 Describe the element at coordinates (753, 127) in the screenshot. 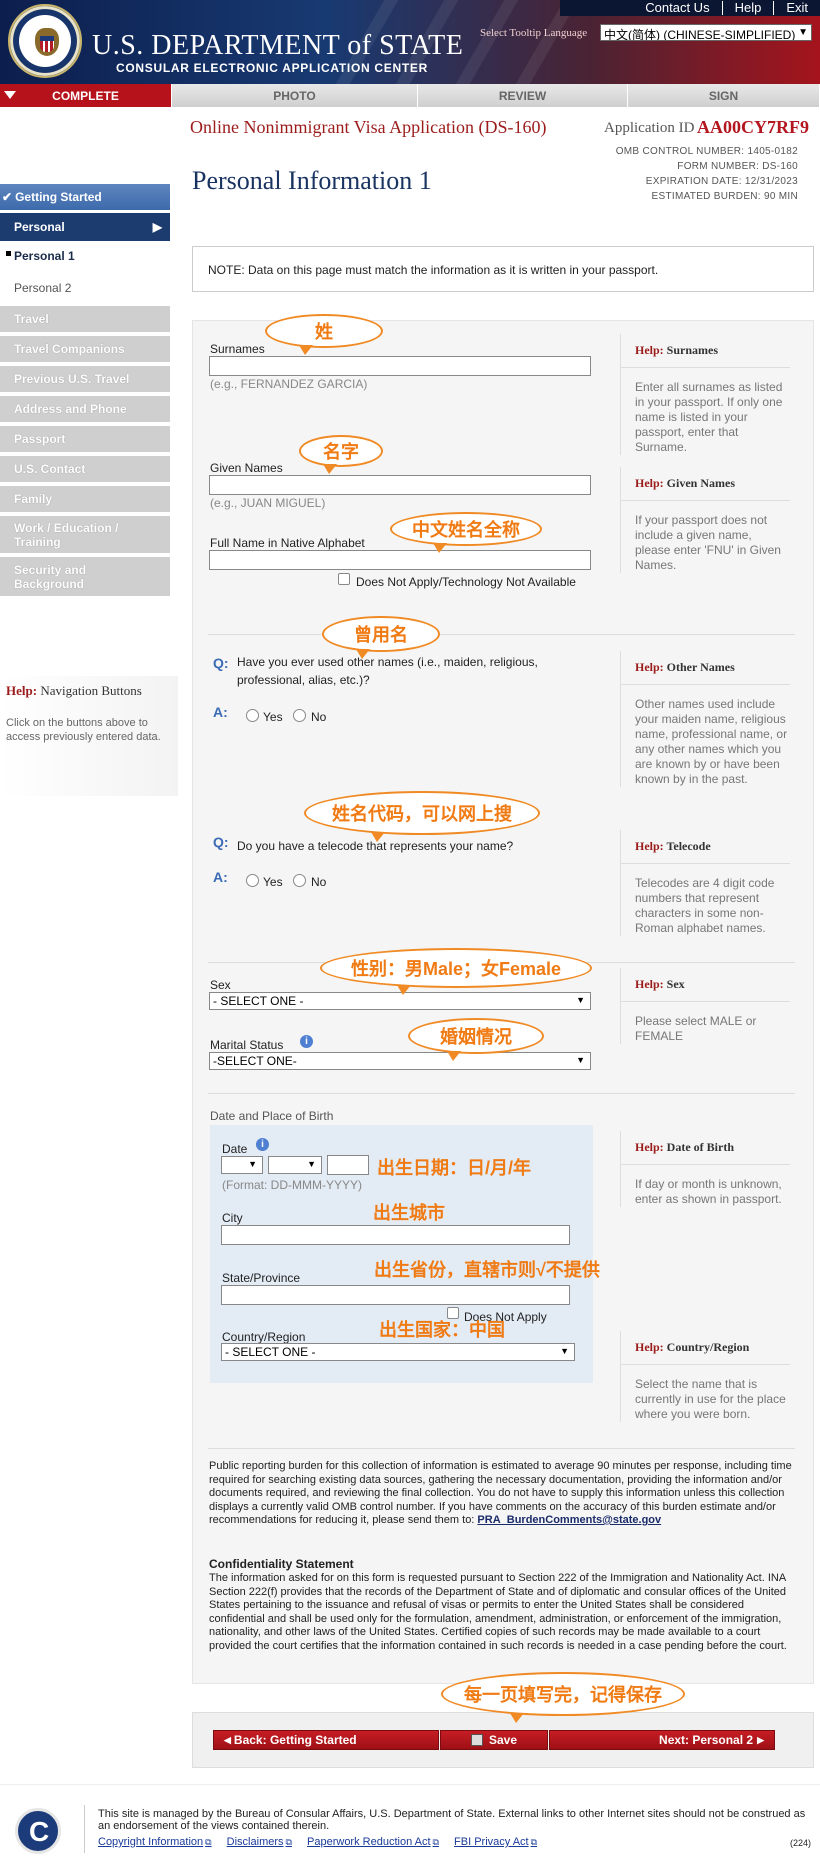

I see `application-id: AA00CY7RF9` at that location.